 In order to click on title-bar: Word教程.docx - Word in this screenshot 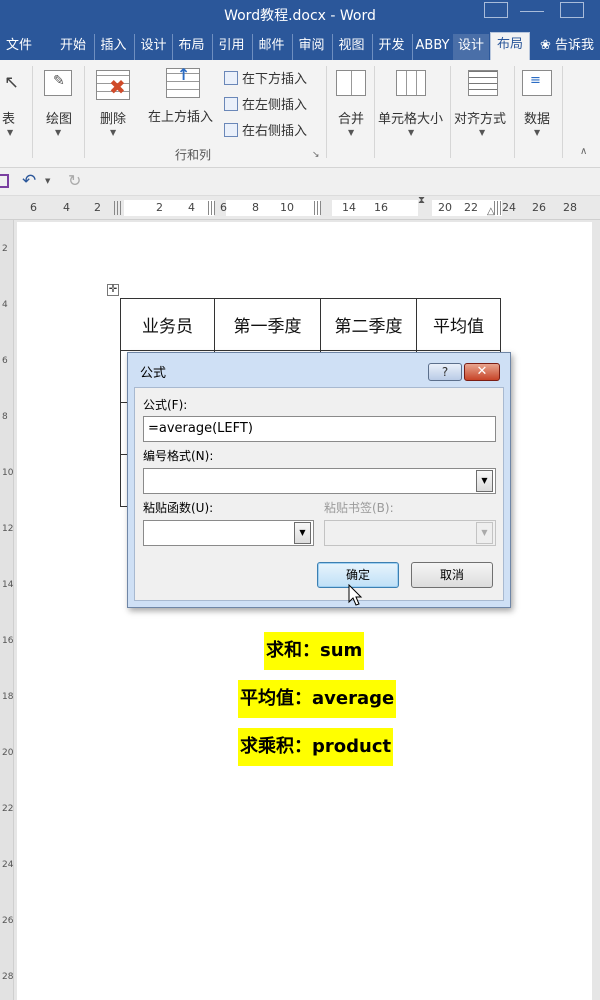, I will do `click(300, 15)`.